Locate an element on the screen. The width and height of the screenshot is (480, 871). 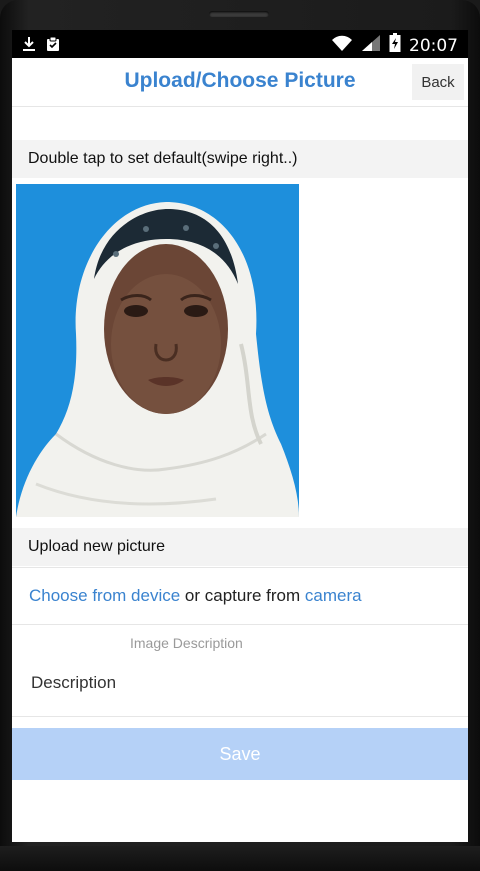
camera-link: camera is located at coordinates (333, 596).